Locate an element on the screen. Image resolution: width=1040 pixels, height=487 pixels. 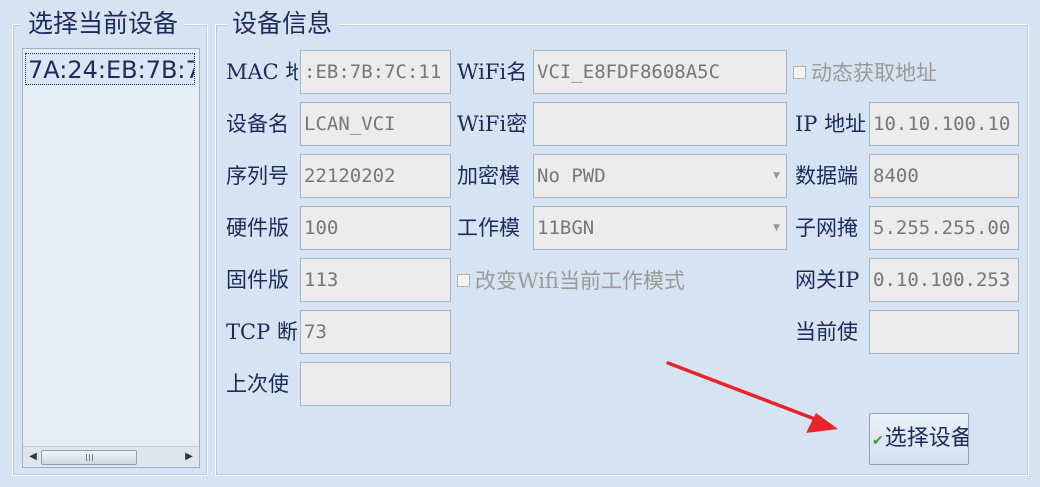
last-used-label: 上次使 is located at coordinates (257, 384).